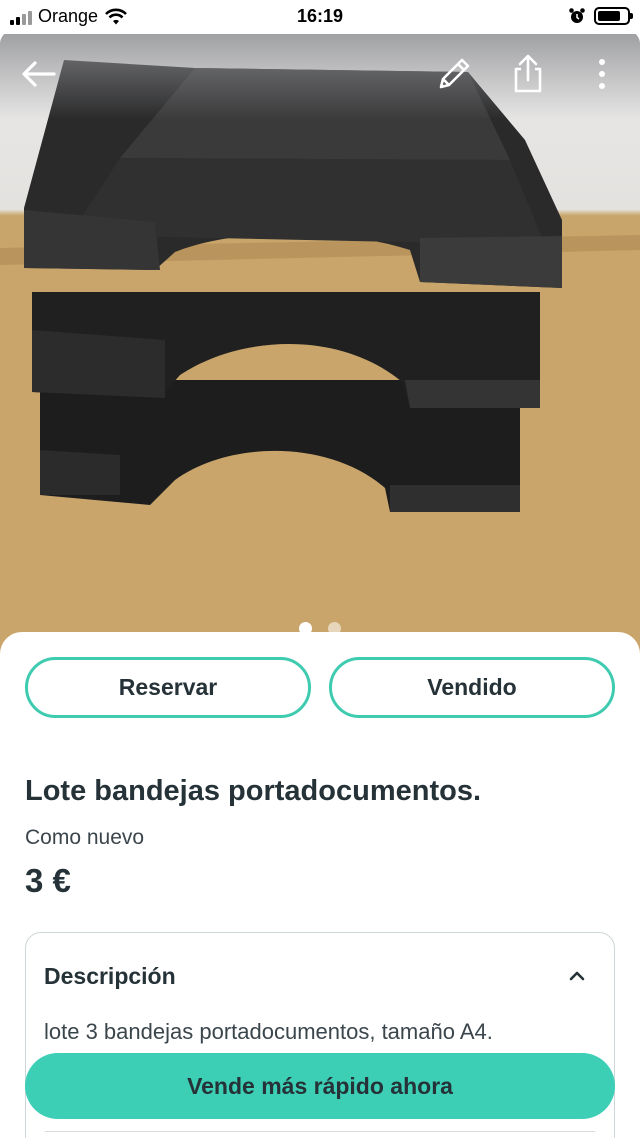 This screenshot has width=640, height=1138. What do you see at coordinates (253, 791) in the screenshot?
I see `product-title: Lote bandejas portadocumentos.` at bounding box center [253, 791].